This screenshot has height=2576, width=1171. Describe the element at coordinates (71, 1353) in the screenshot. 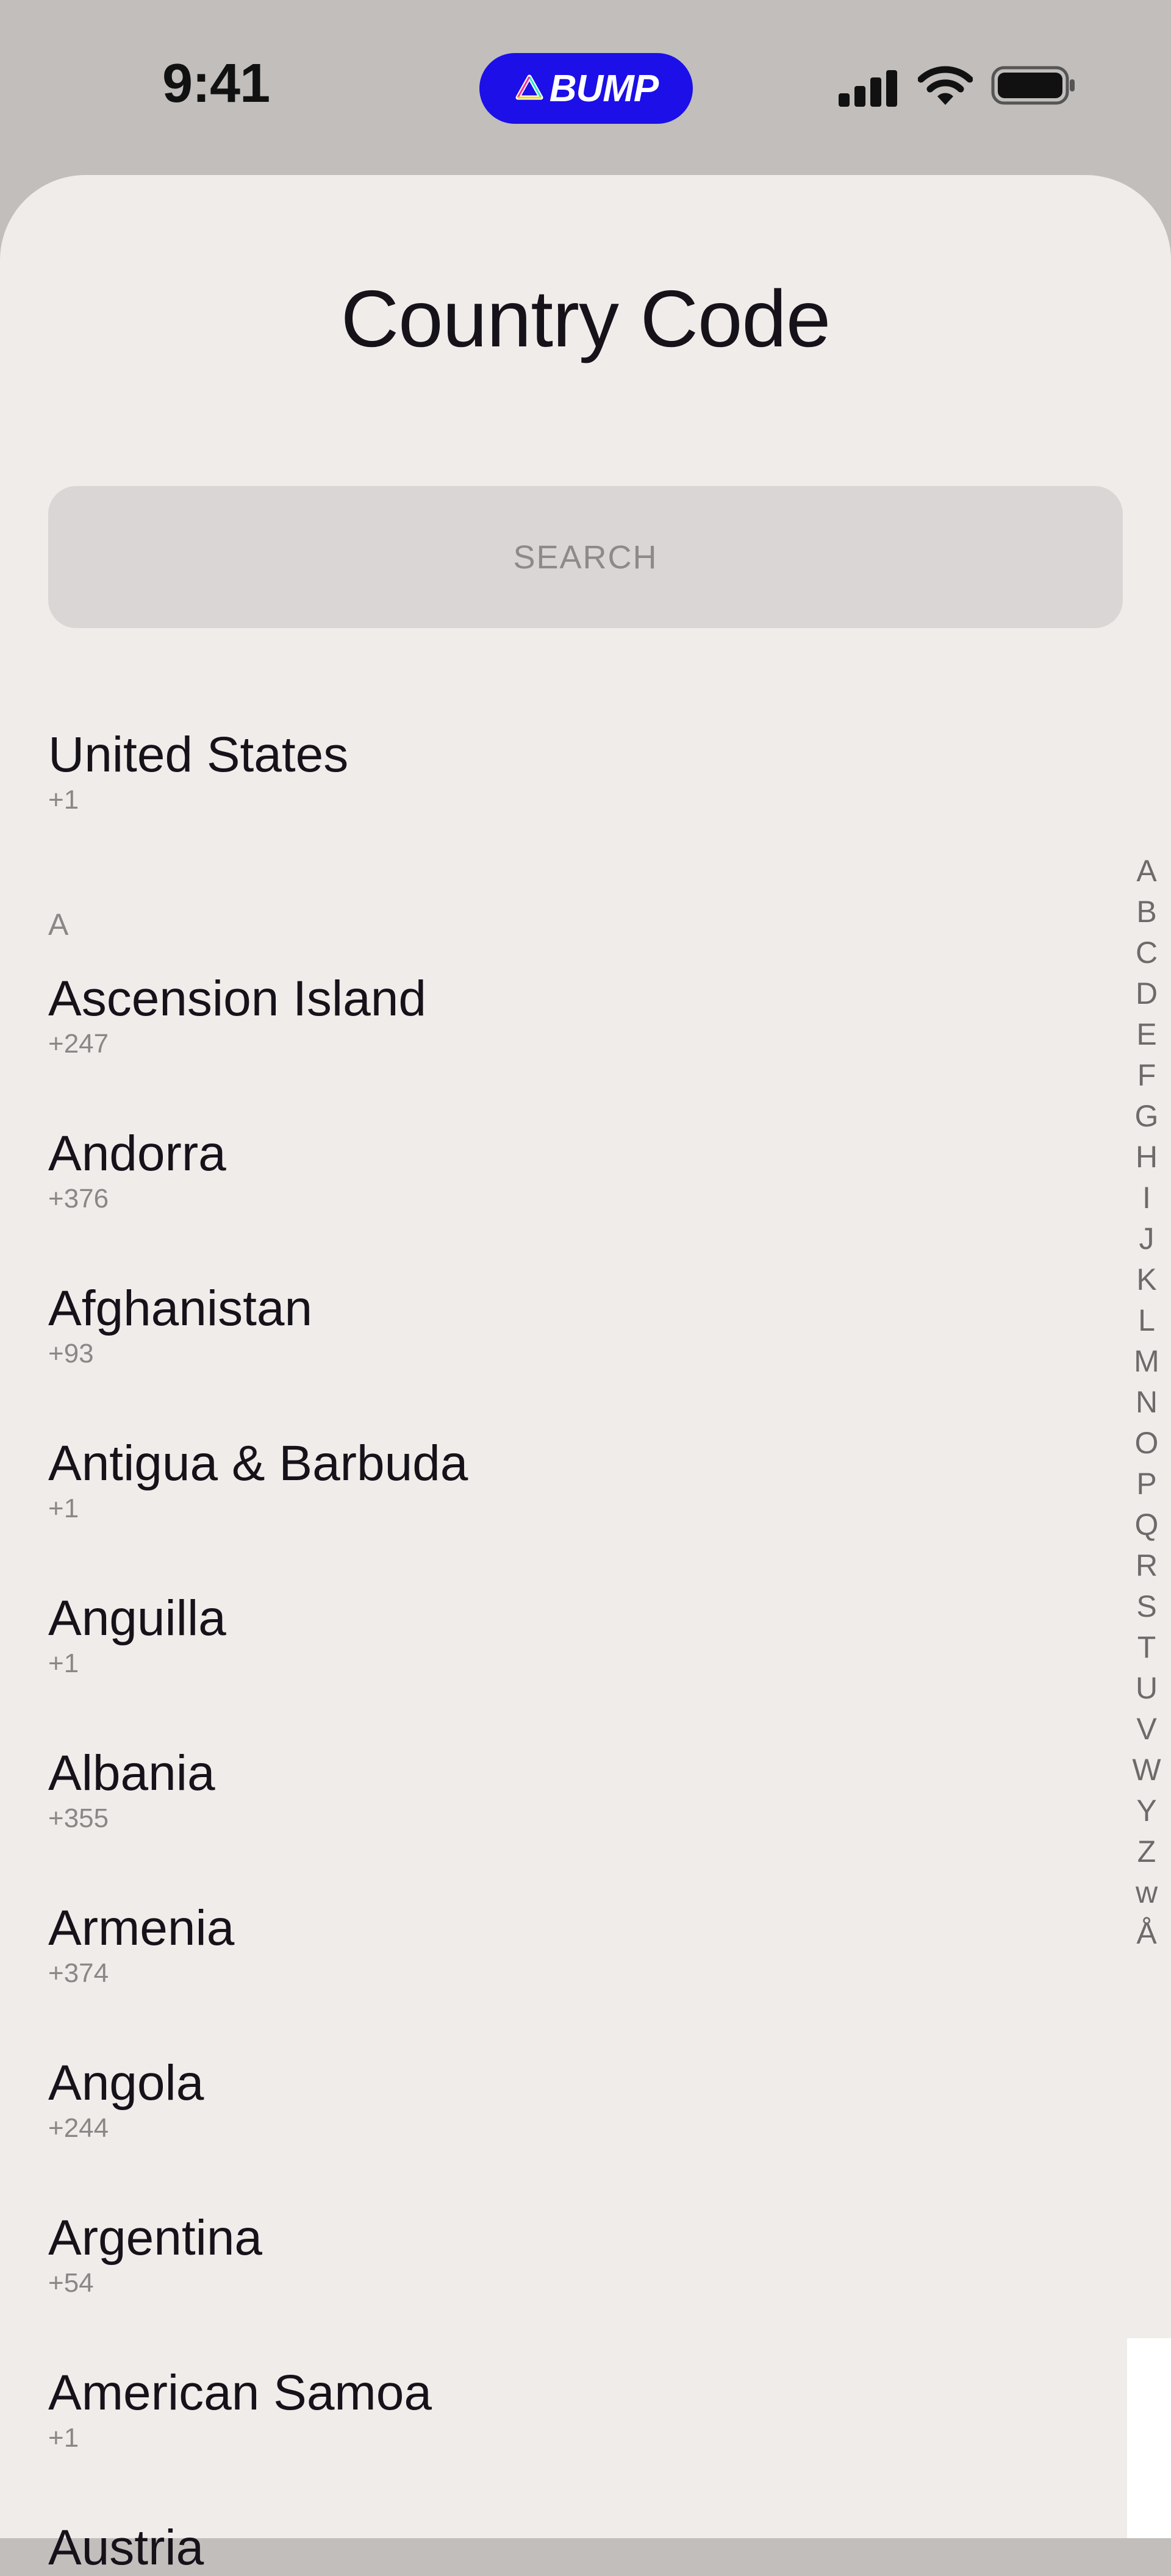

I see `country-dial-code: +93` at that location.